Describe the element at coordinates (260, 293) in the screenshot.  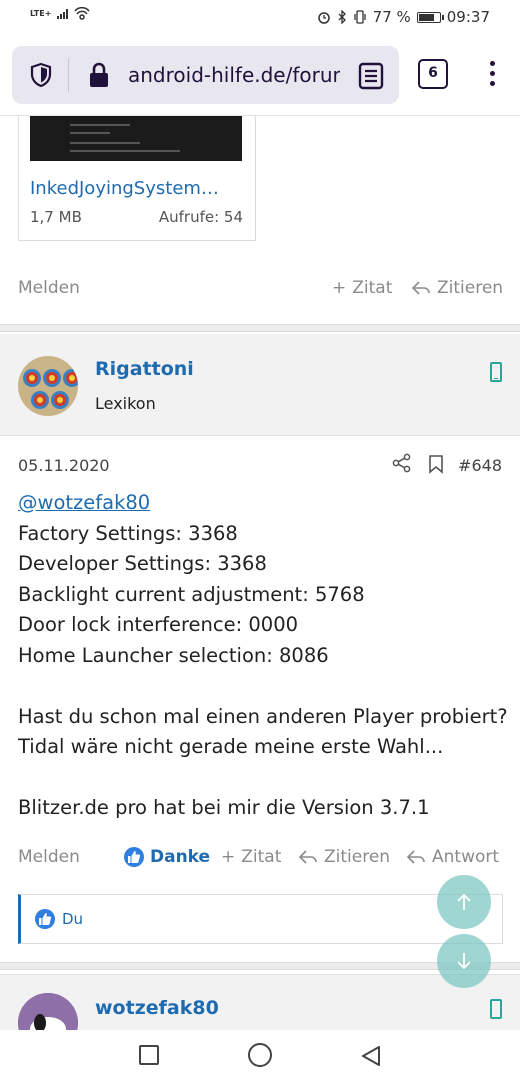
I see `previous-post-actions: Melden + Zitat Zitieren` at that location.